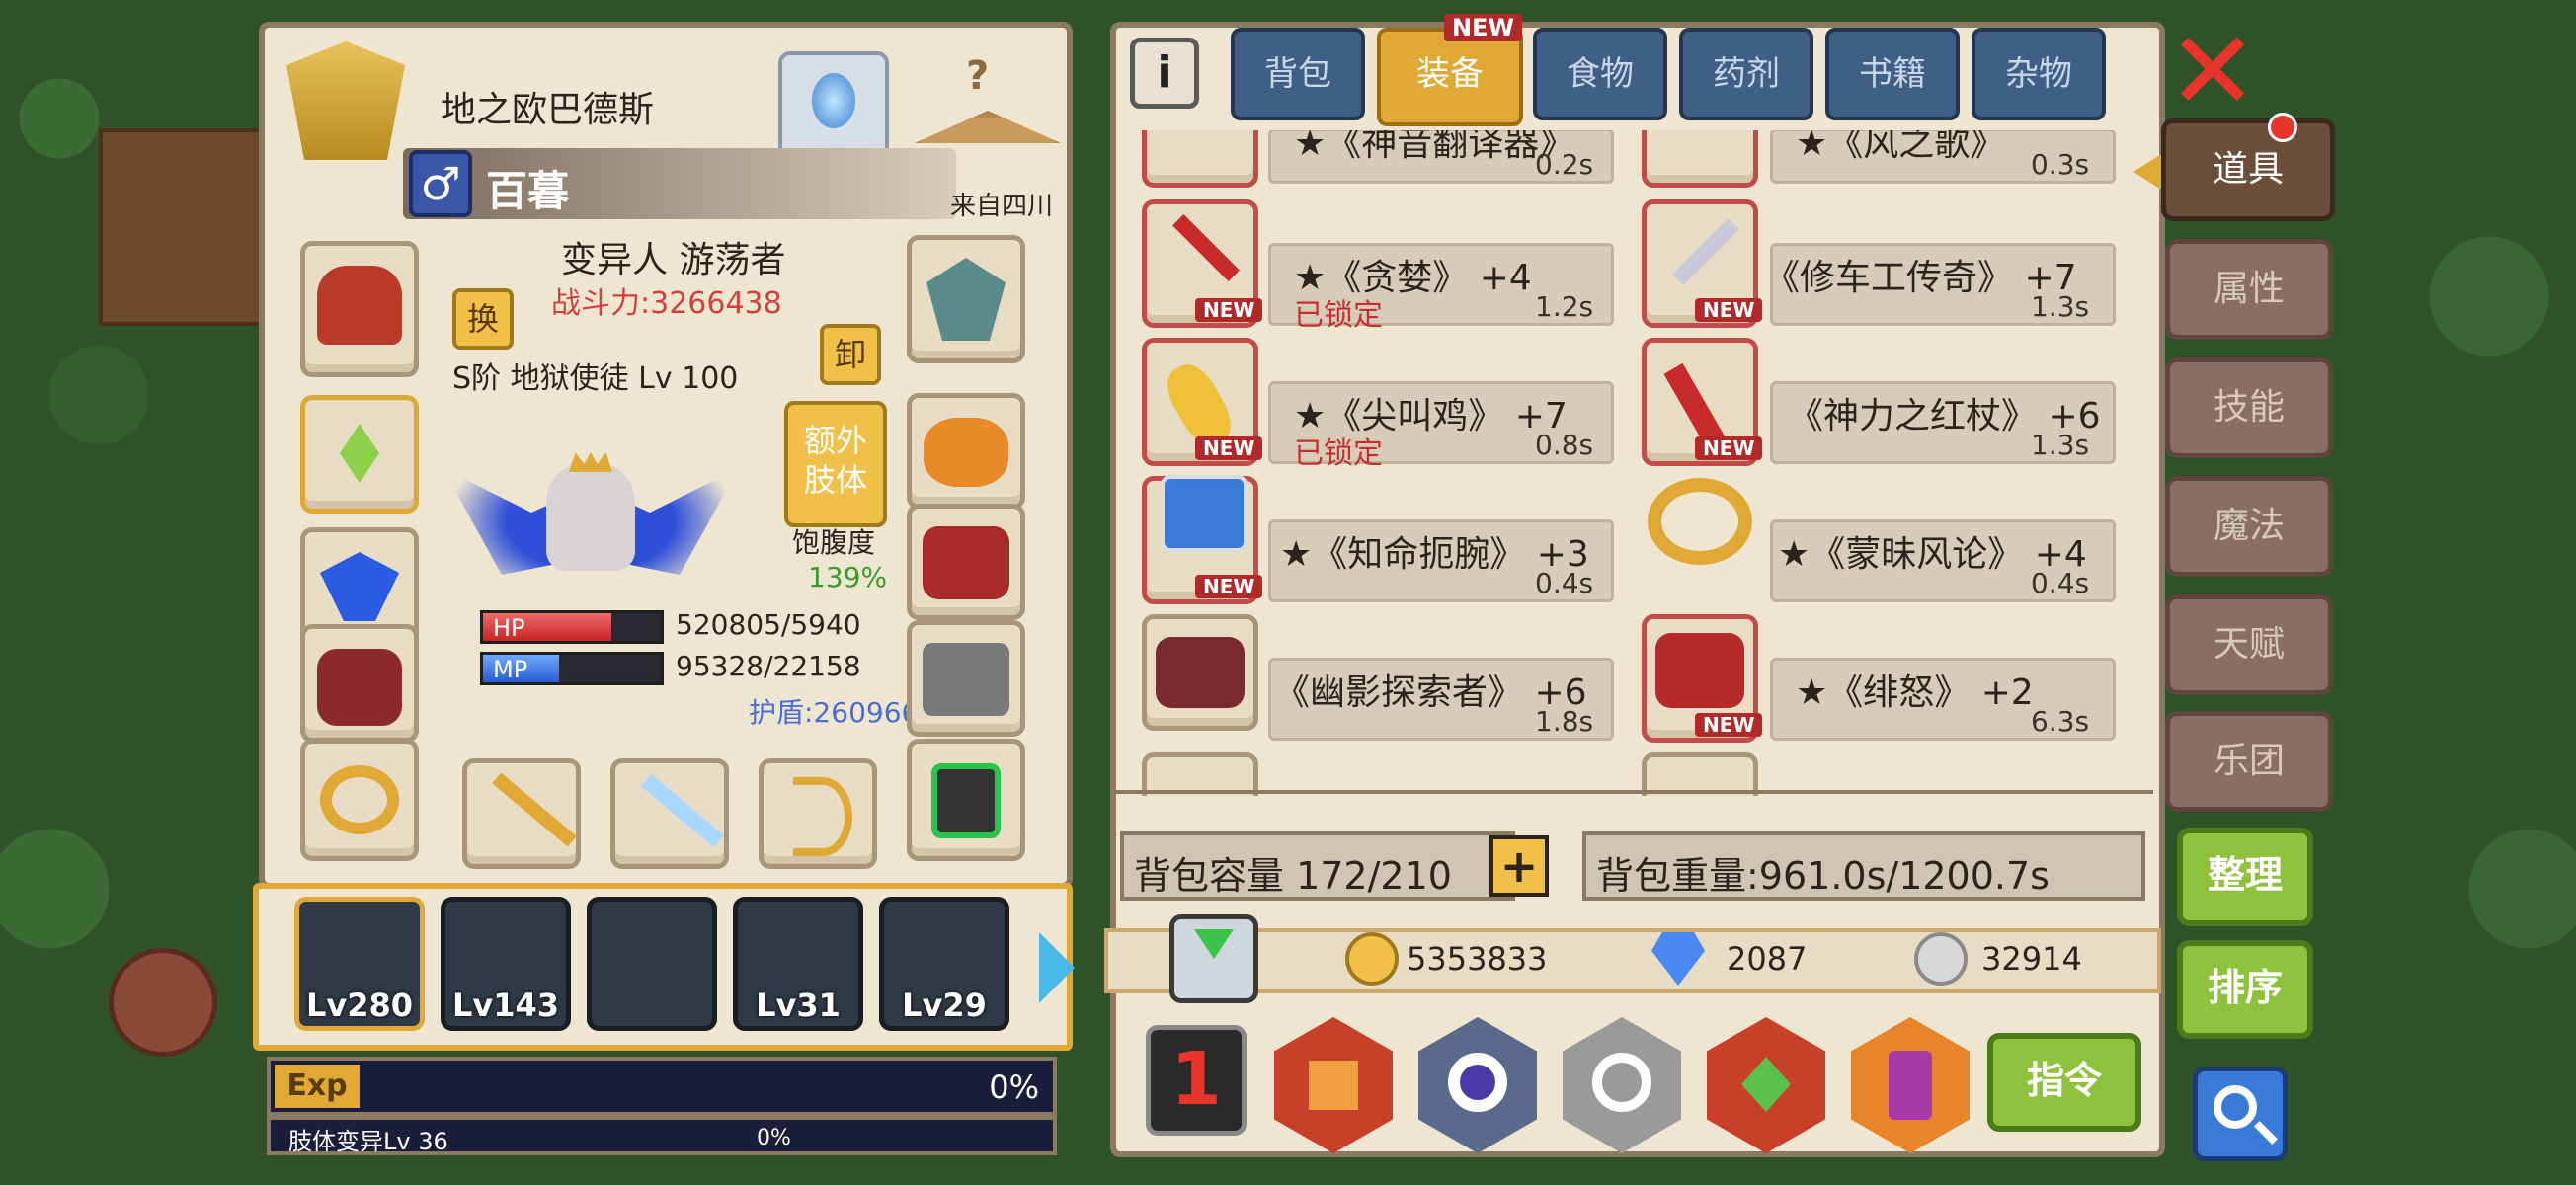 The image size is (2576, 1185). What do you see at coordinates (1892, 74) in the screenshot?
I see `tab-books: 书籍` at bounding box center [1892, 74].